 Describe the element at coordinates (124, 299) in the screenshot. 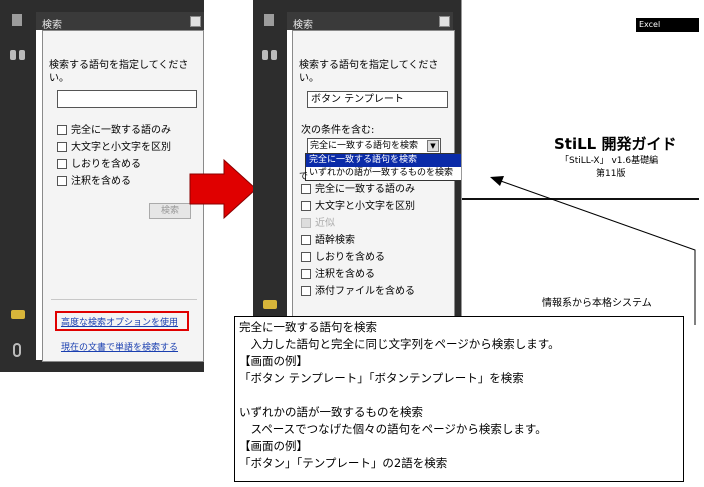

I see `left-divider` at that location.